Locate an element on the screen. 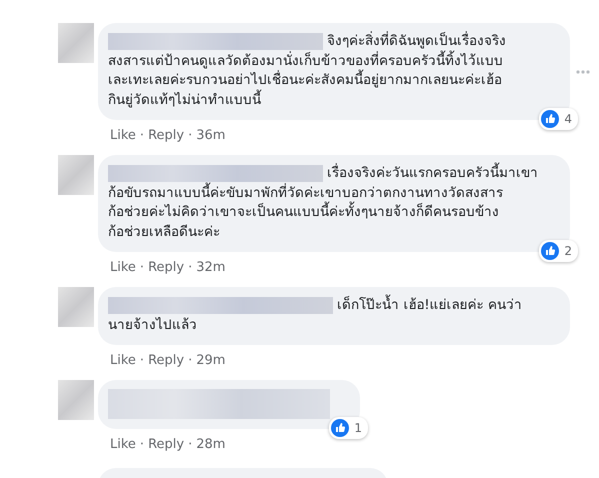 This screenshot has height=478, width=599. comment-time: 32m is located at coordinates (211, 267).